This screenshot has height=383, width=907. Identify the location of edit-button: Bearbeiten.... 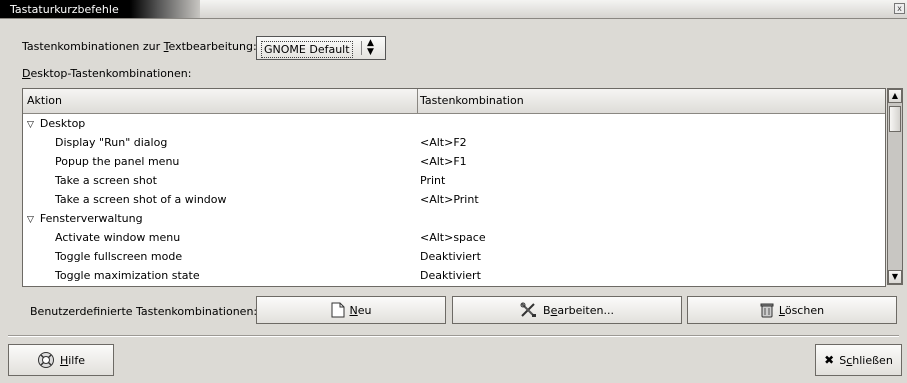
(567, 310).